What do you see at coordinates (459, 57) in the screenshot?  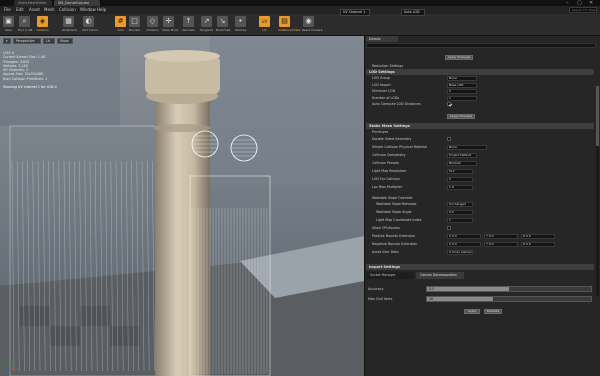 I see `apply-changes-button: Apply Changes` at bounding box center [459, 57].